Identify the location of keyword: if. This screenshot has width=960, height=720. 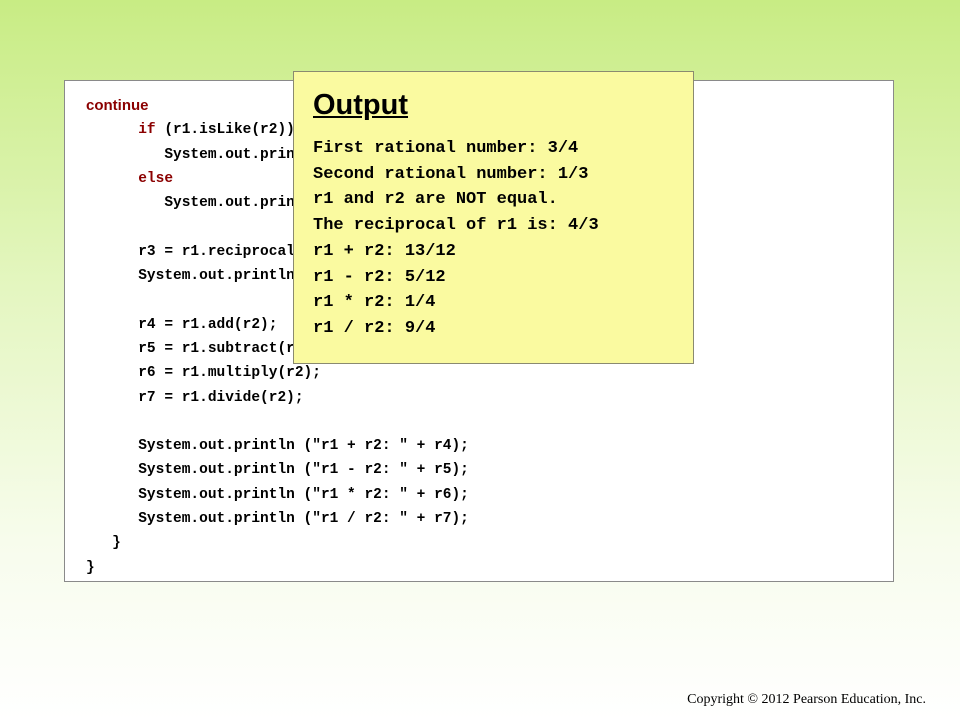
(147, 130).